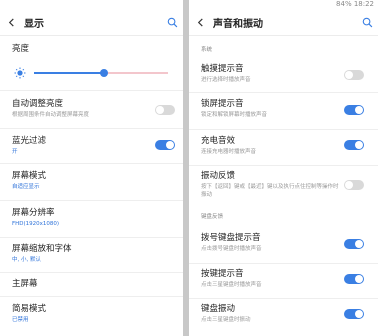 Image resolution: width=378 pixels, height=336 pixels. I want to click on section-header-keyboard: 键盘反馈, so click(212, 217).